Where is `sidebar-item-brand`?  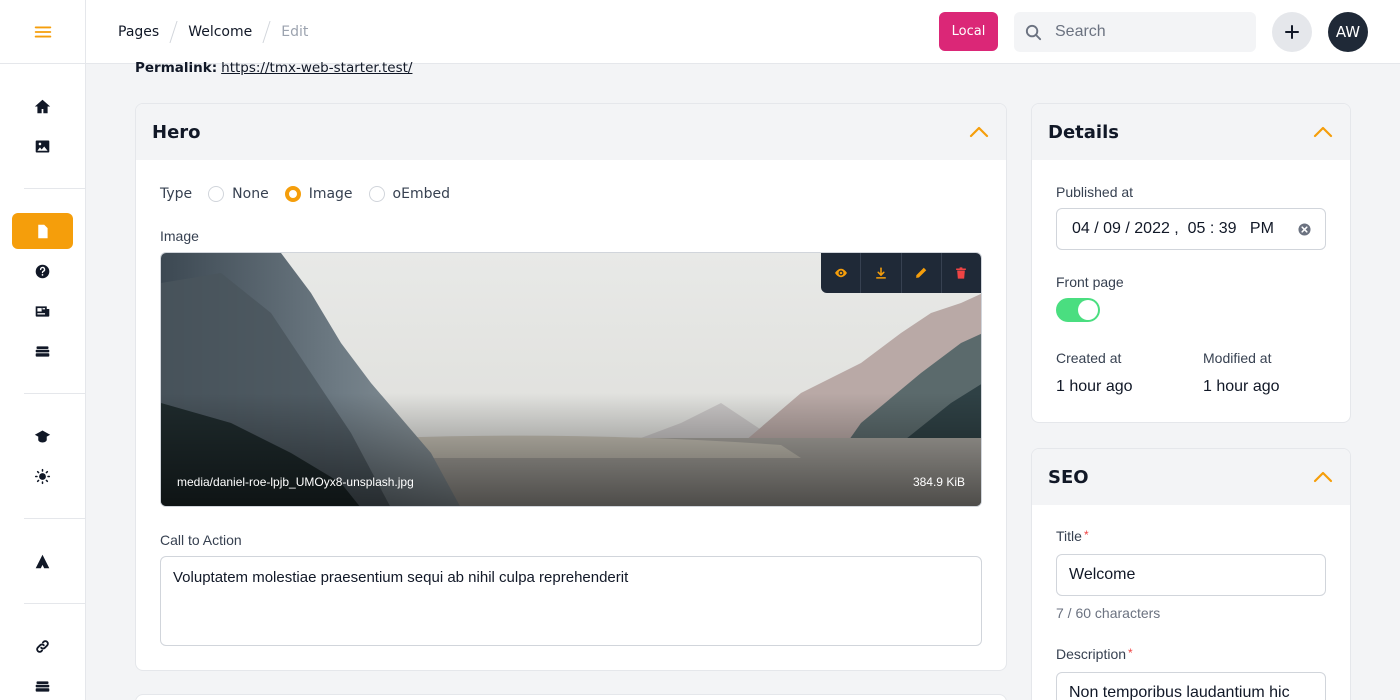
sidebar-item-brand is located at coordinates (42, 561).